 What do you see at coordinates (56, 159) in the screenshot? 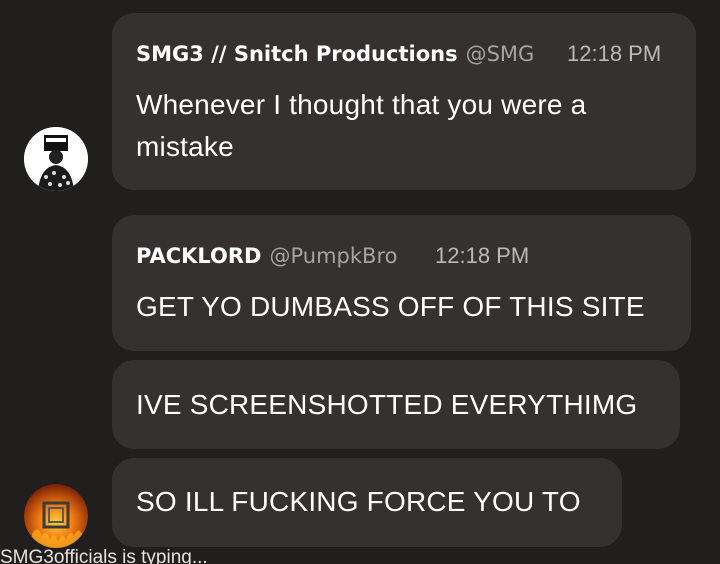
I see `avatar-smg3-icon` at bounding box center [56, 159].